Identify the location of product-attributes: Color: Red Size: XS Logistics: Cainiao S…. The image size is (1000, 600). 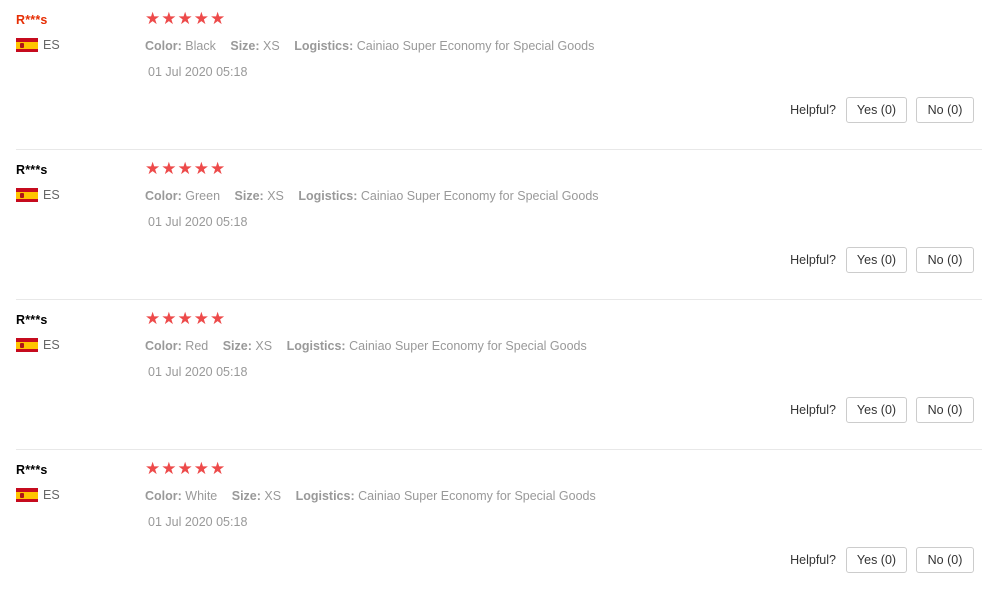
(371, 346).